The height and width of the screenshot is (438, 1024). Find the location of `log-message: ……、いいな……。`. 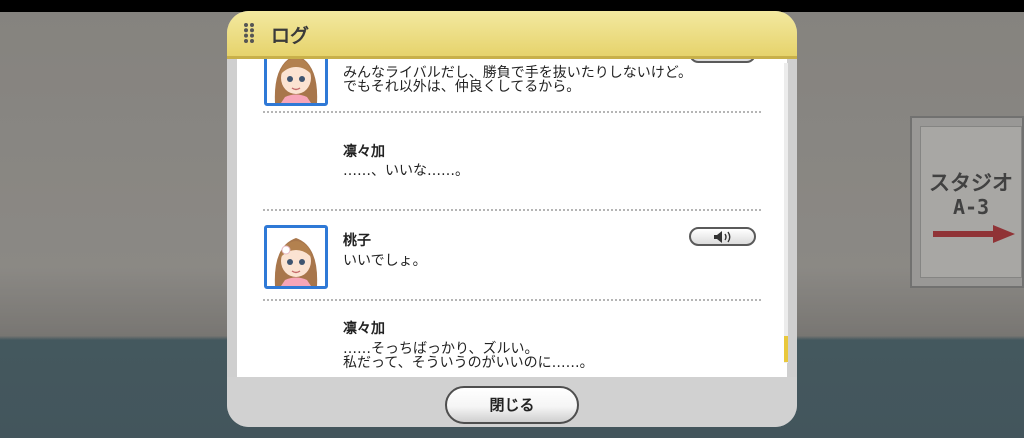

log-message: ……、いいな……。 is located at coordinates (406, 171).